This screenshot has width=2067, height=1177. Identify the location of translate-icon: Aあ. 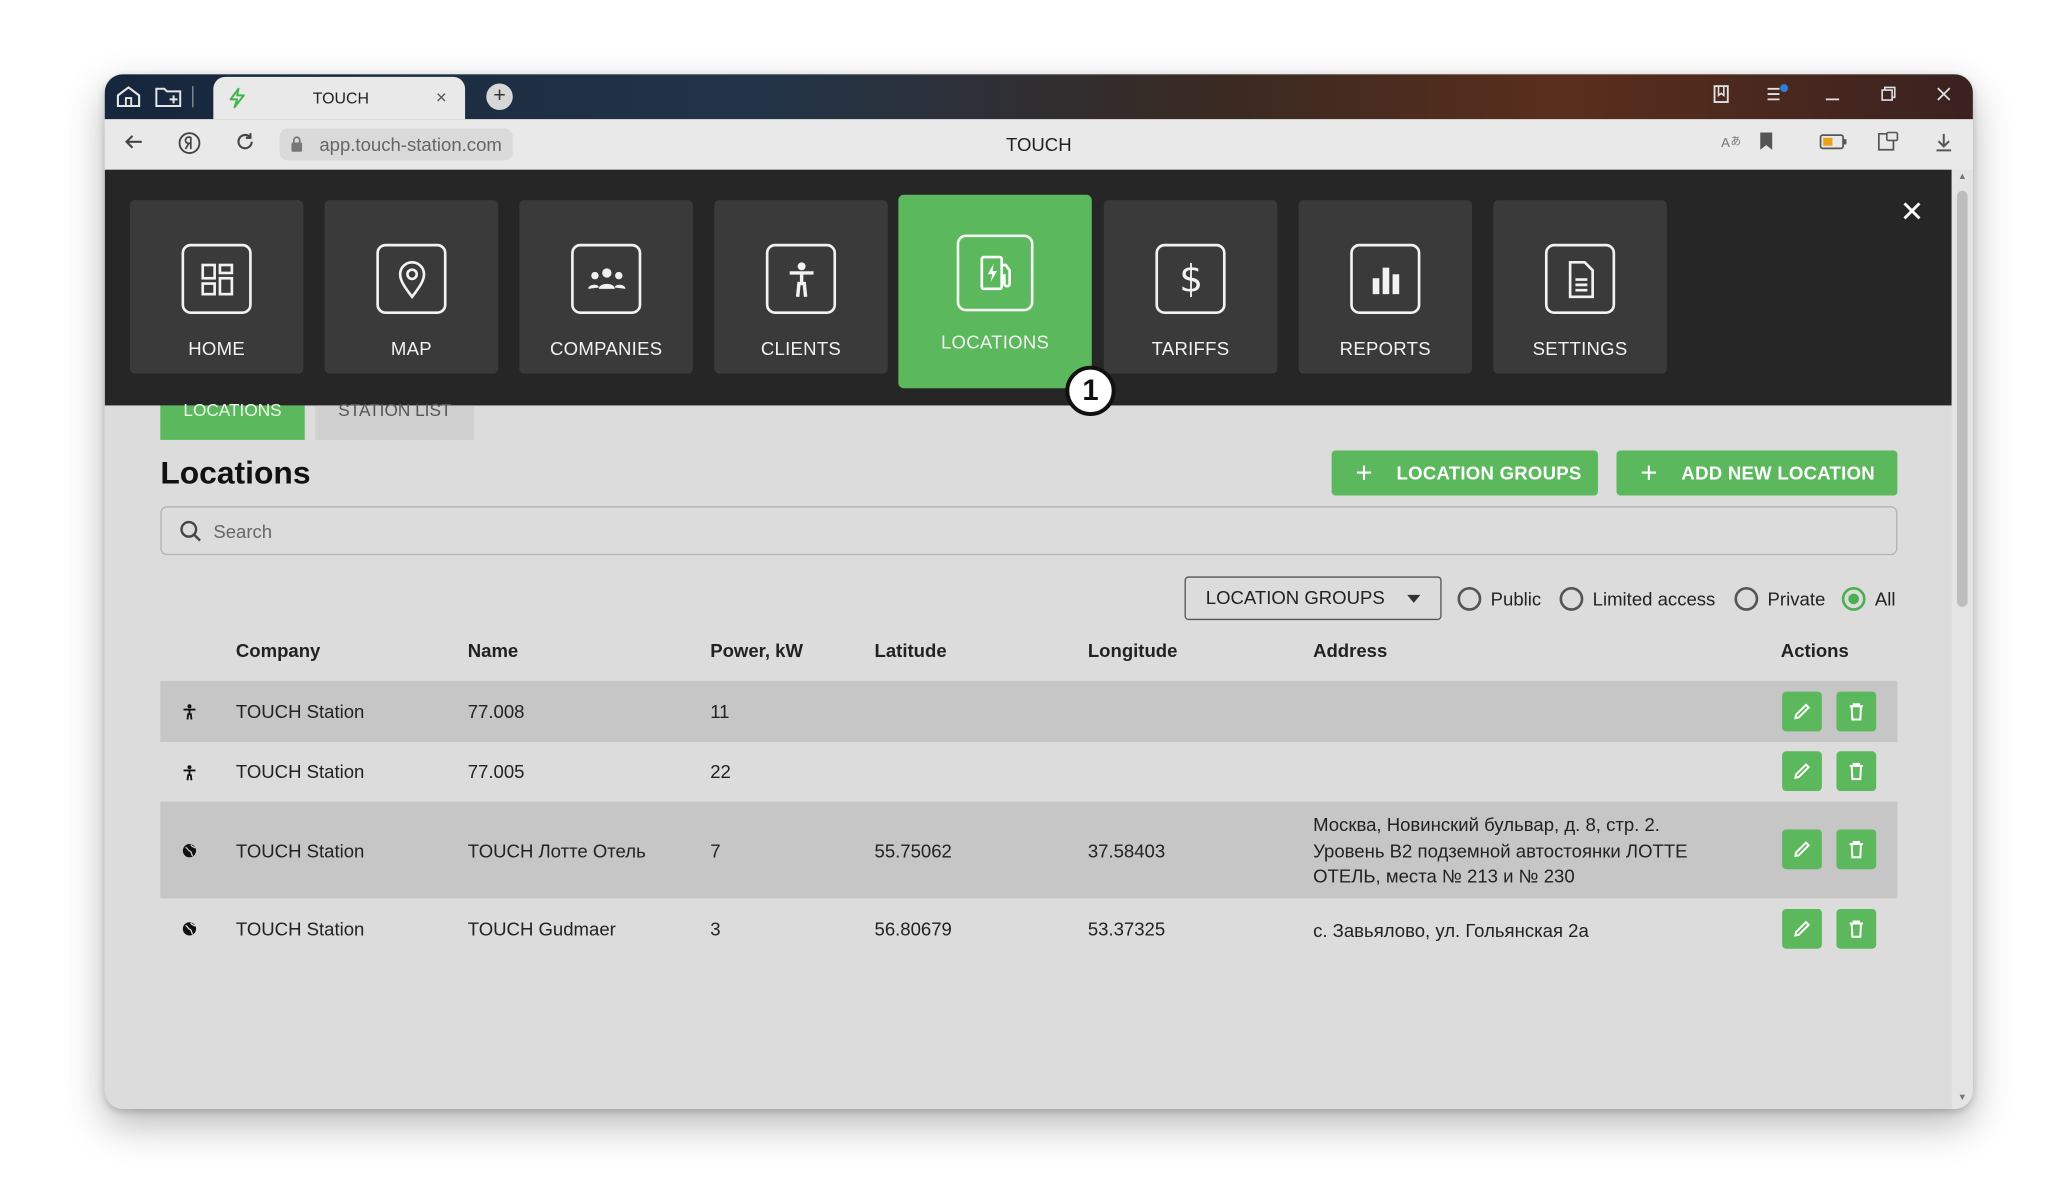
(1732, 144).